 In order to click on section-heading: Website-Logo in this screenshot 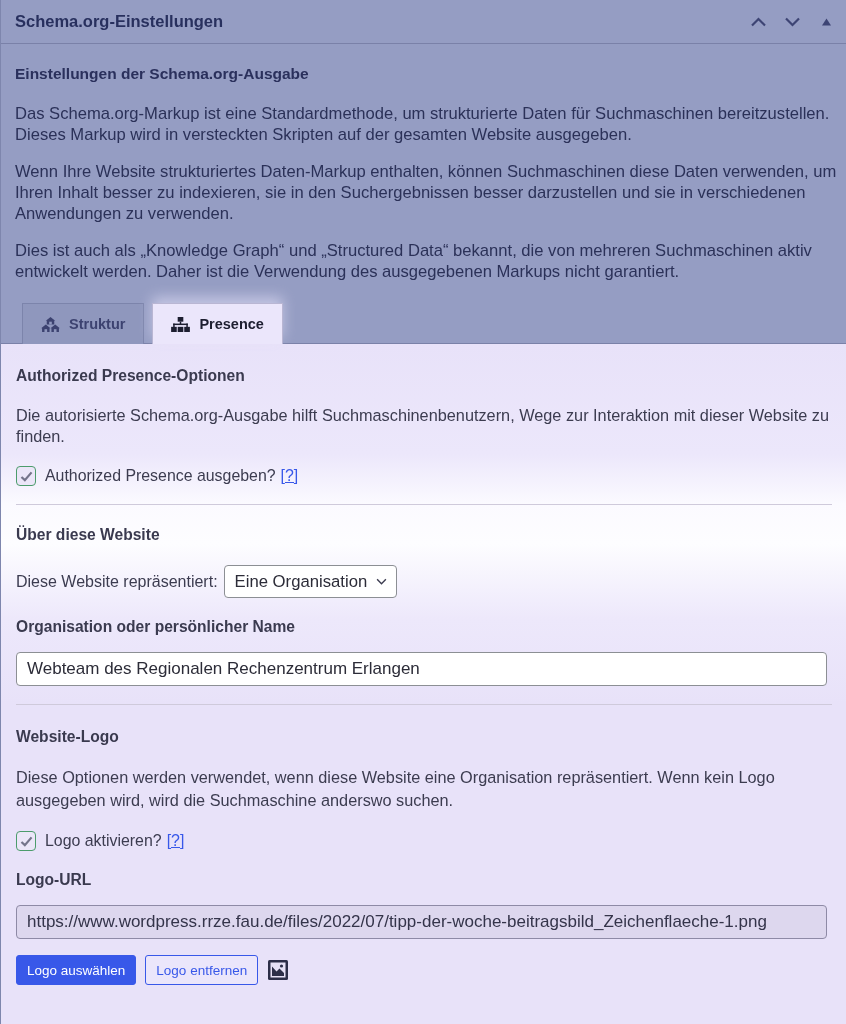, I will do `click(68, 737)`.